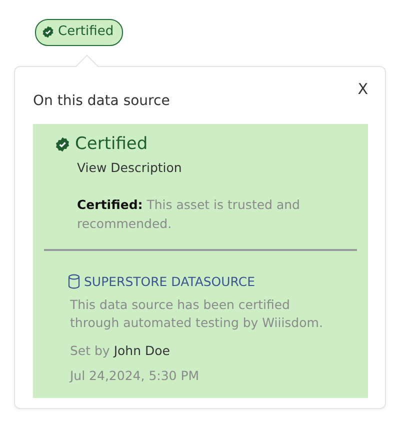 Image resolution: width=400 pixels, height=427 pixels. Describe the element at coordinates (363, 89) in the screenshot. I see `close-button: X` at that location.